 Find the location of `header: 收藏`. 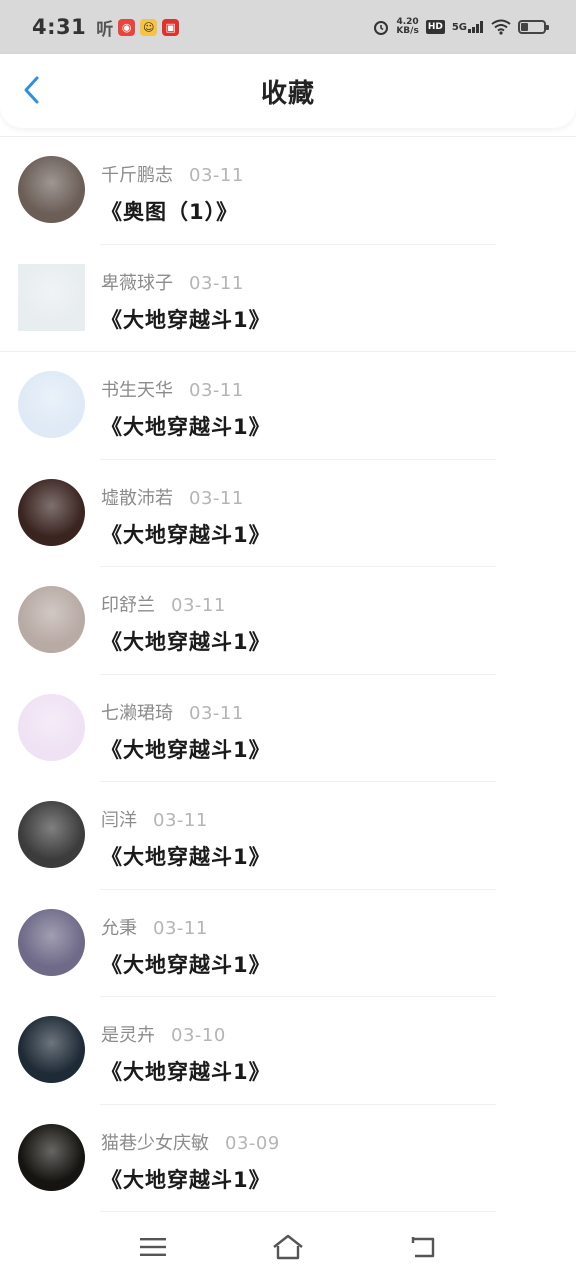

header: 收藏 is located at coordinates (288, 91).